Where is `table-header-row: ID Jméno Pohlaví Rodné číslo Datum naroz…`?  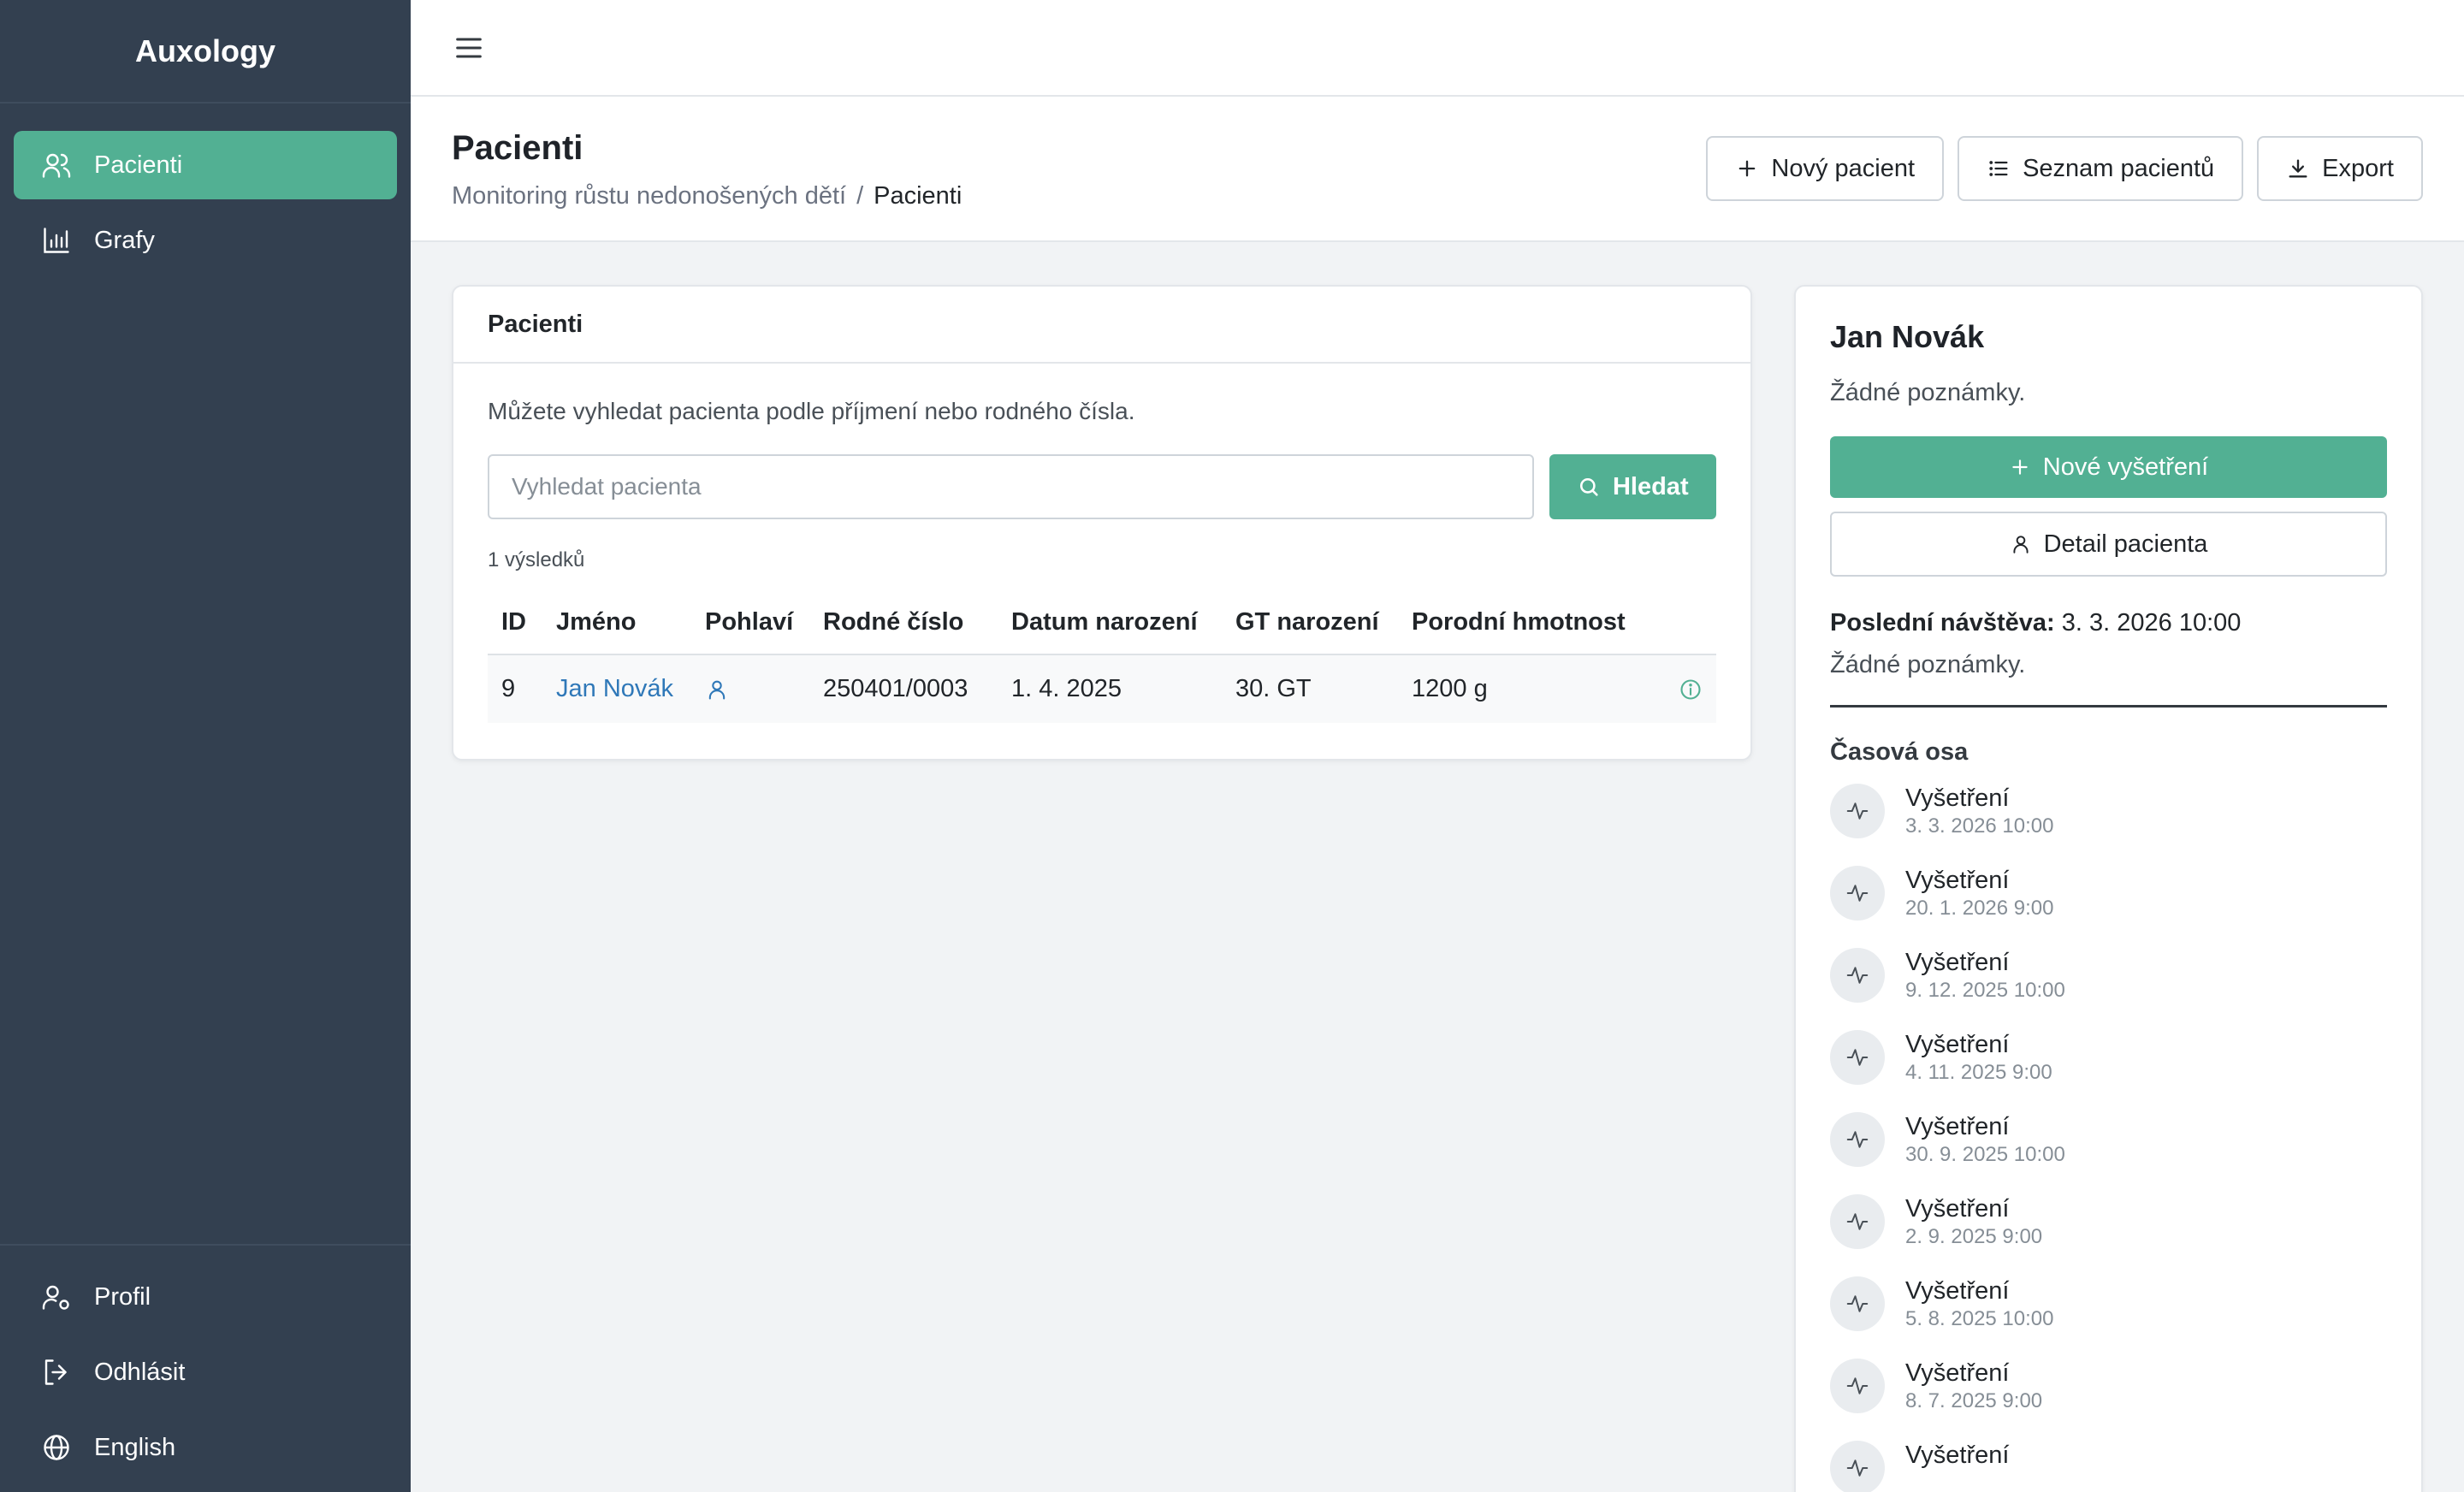
table-header-row: ID Jméno Pohlaví Rodné číslo Datum naroz… is located at coordinates (1102, 623).